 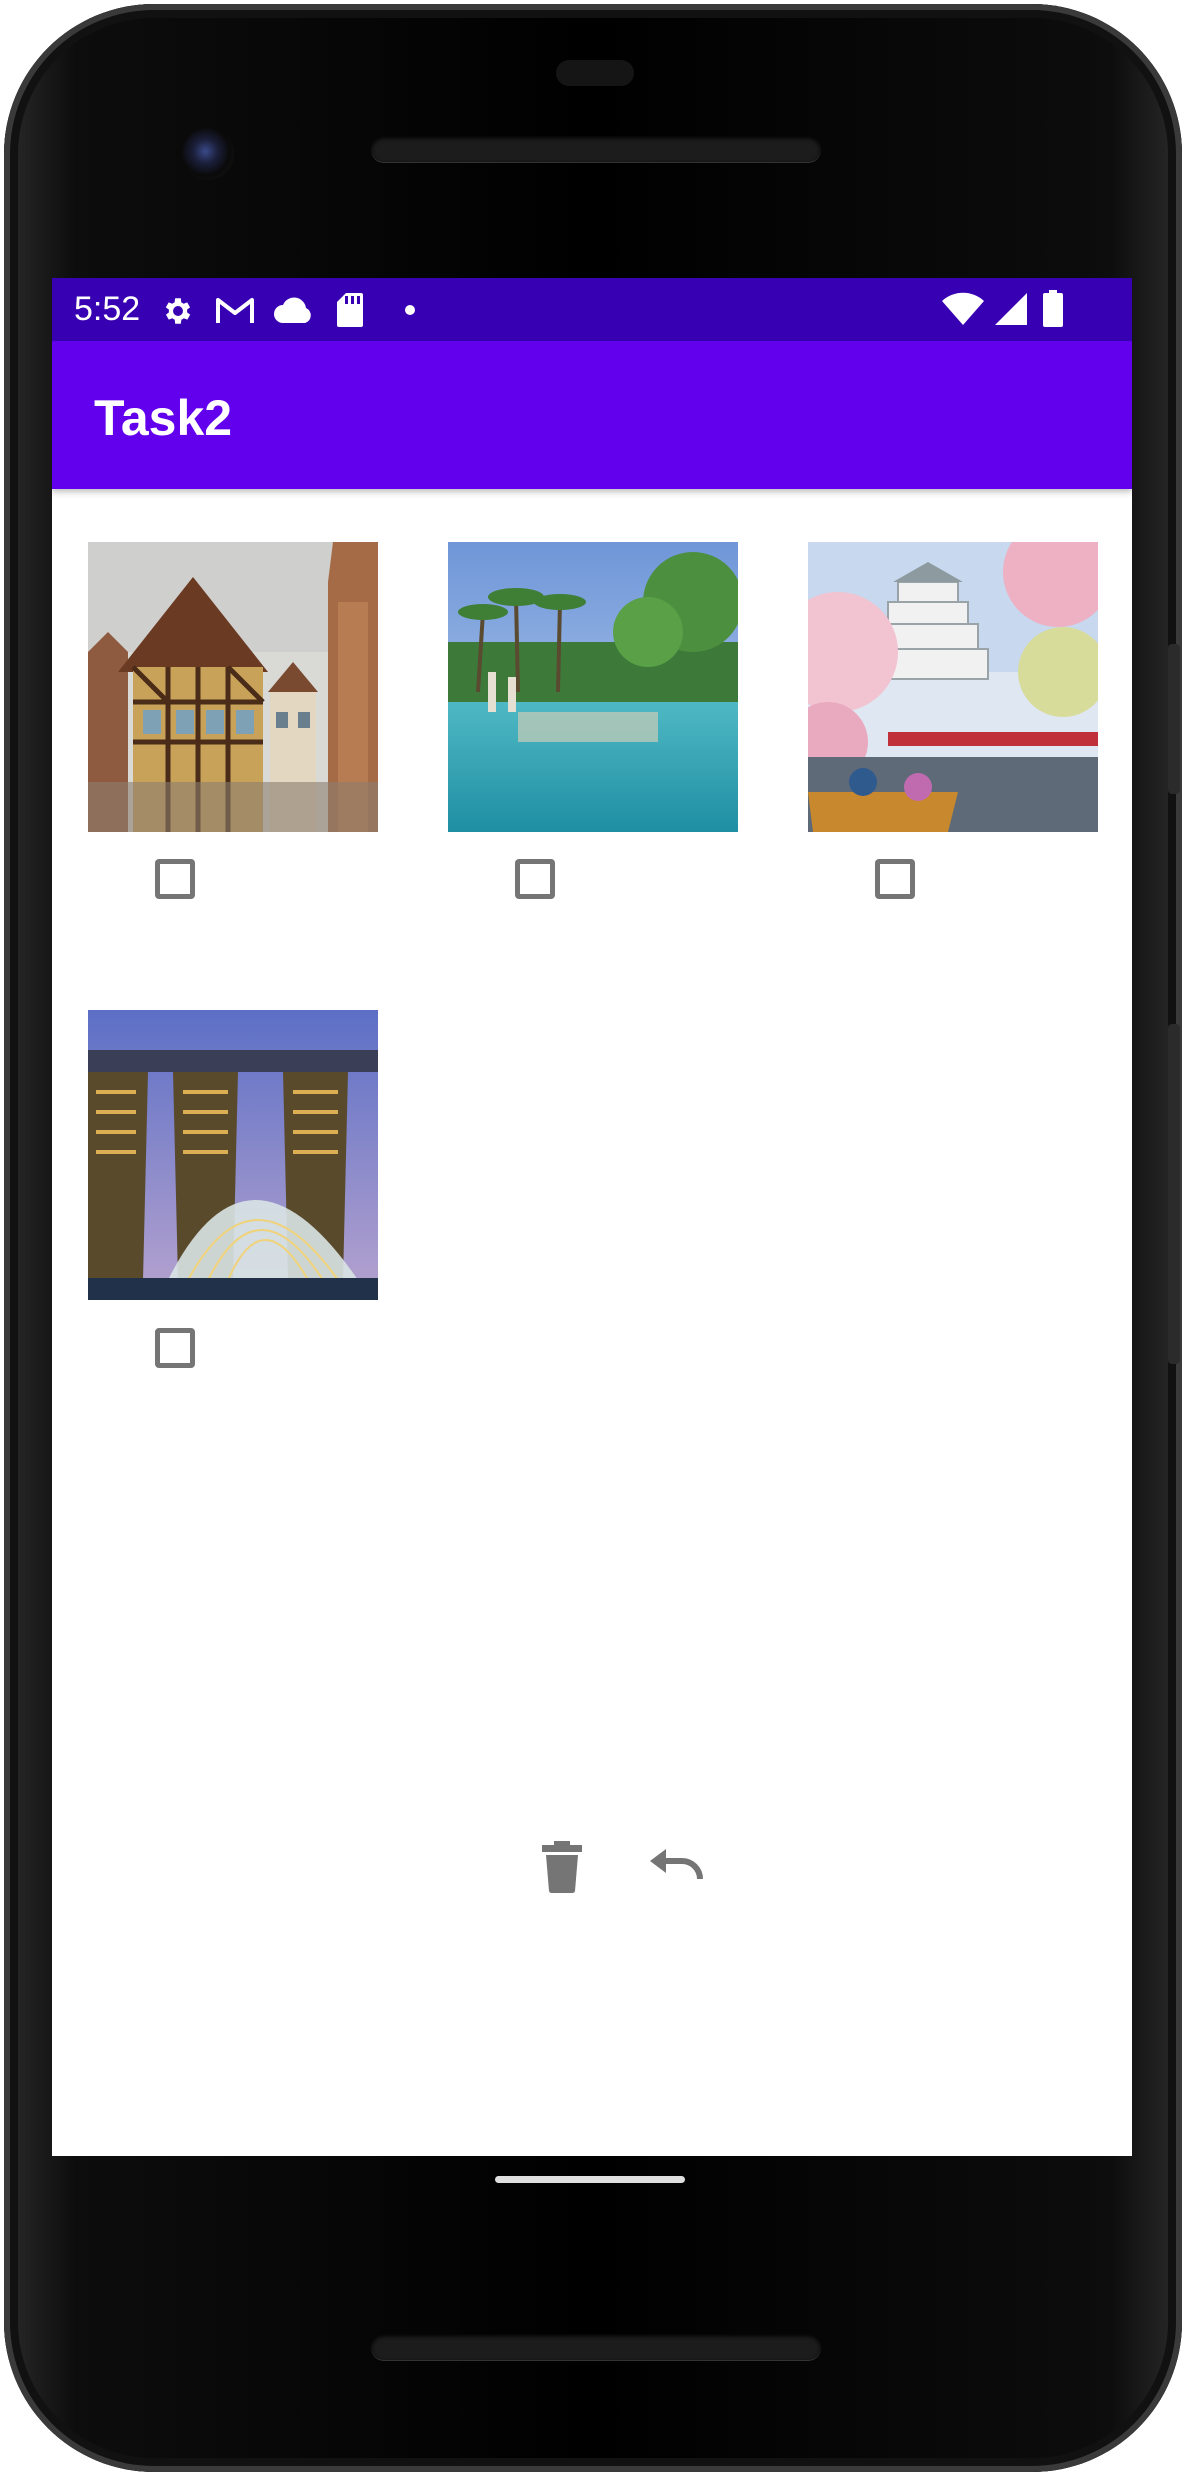 I want to click on power-button, so click(x=1174, y=719).